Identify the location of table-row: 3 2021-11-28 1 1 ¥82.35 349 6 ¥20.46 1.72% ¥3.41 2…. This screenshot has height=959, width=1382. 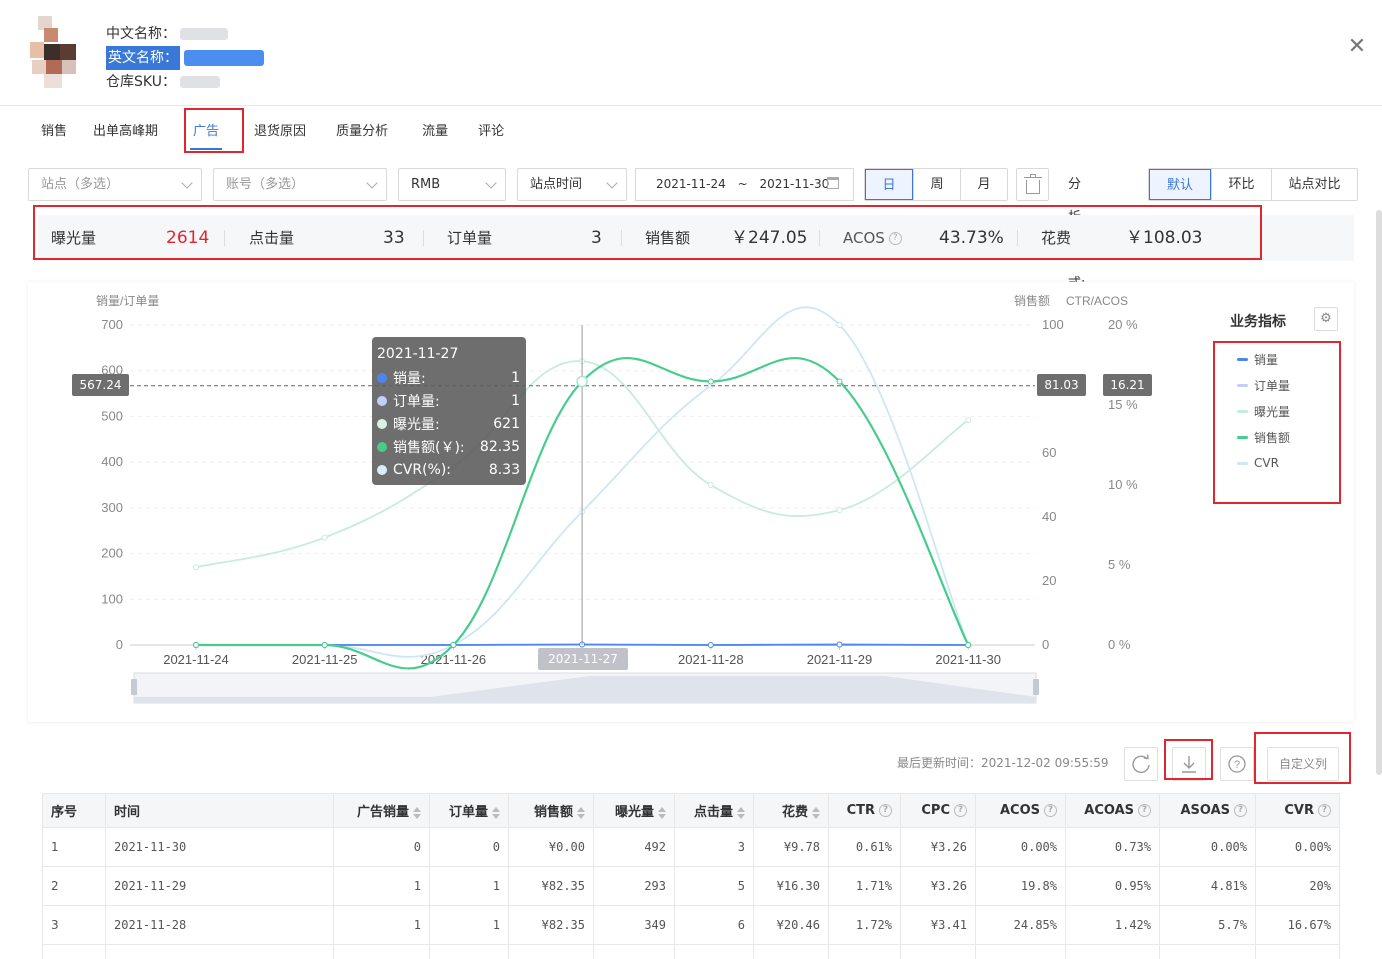
(691, 925).